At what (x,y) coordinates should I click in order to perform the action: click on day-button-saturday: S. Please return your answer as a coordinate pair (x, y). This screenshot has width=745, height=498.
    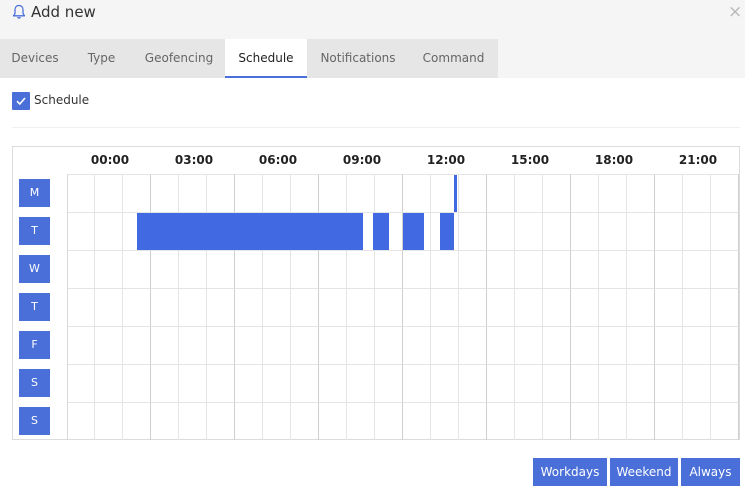
    Looking at the image, I should click on (34, 383).